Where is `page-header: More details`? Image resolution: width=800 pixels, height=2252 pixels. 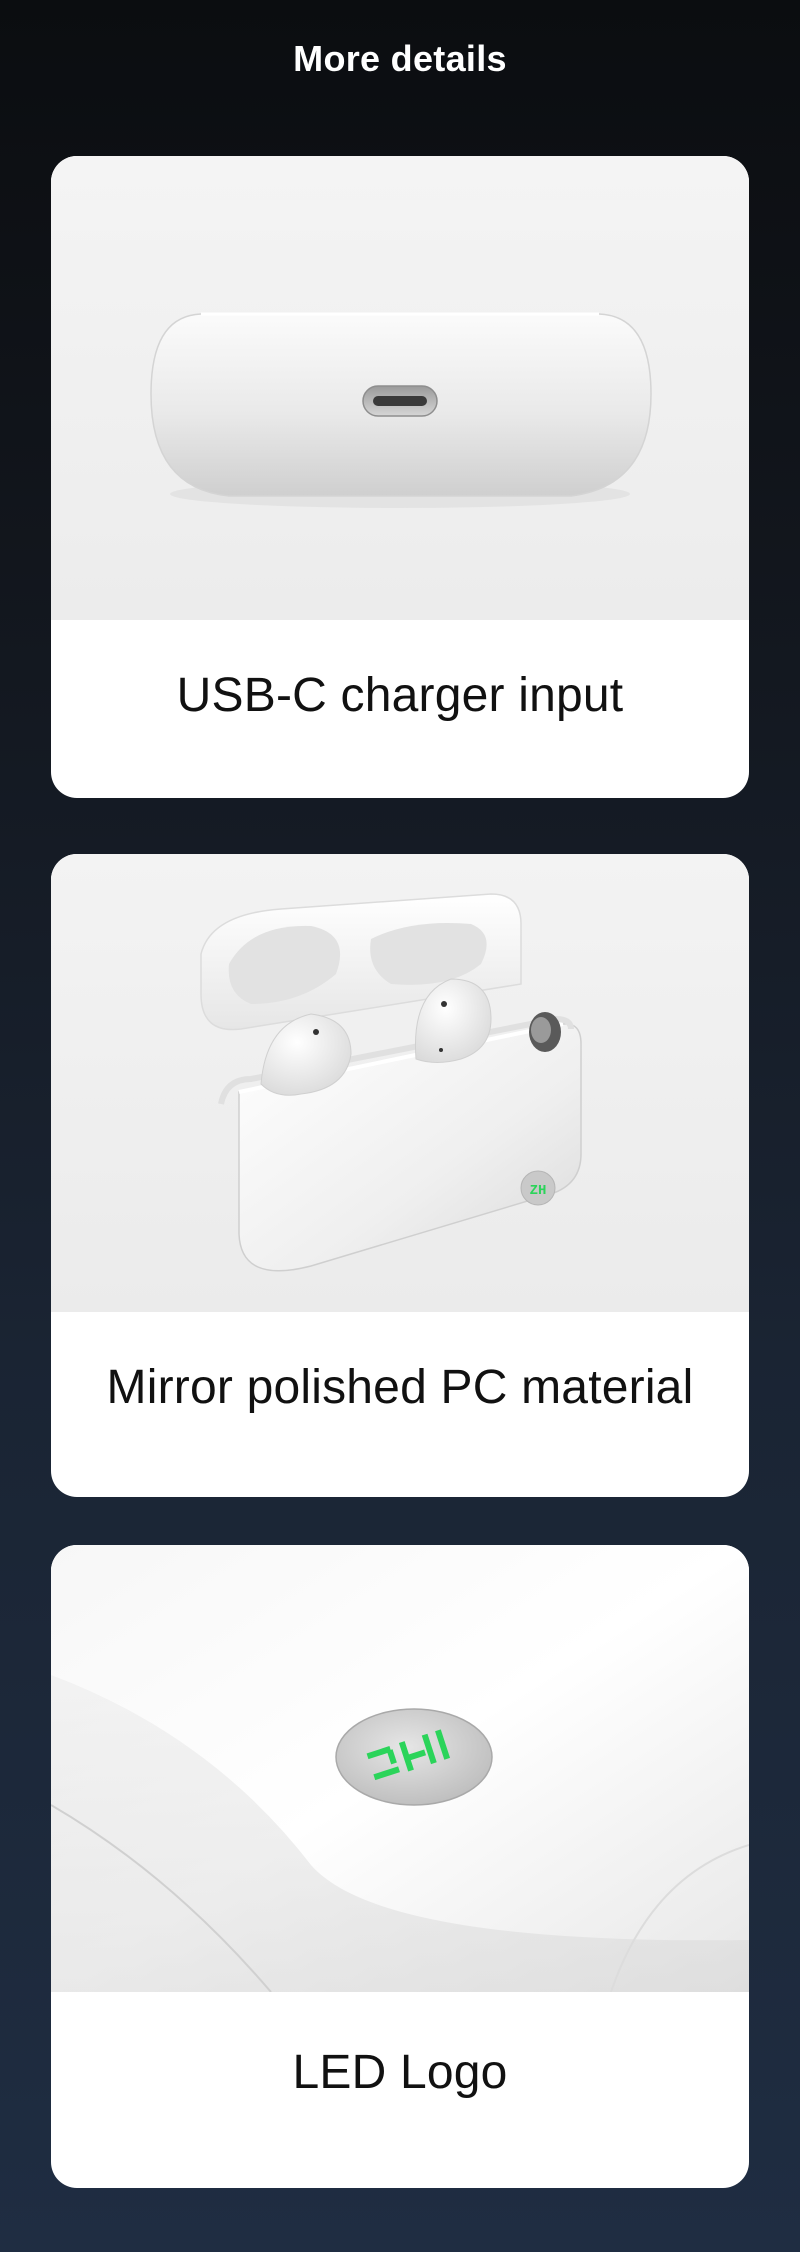
page-header: More details is located at coordinates (400, 60).